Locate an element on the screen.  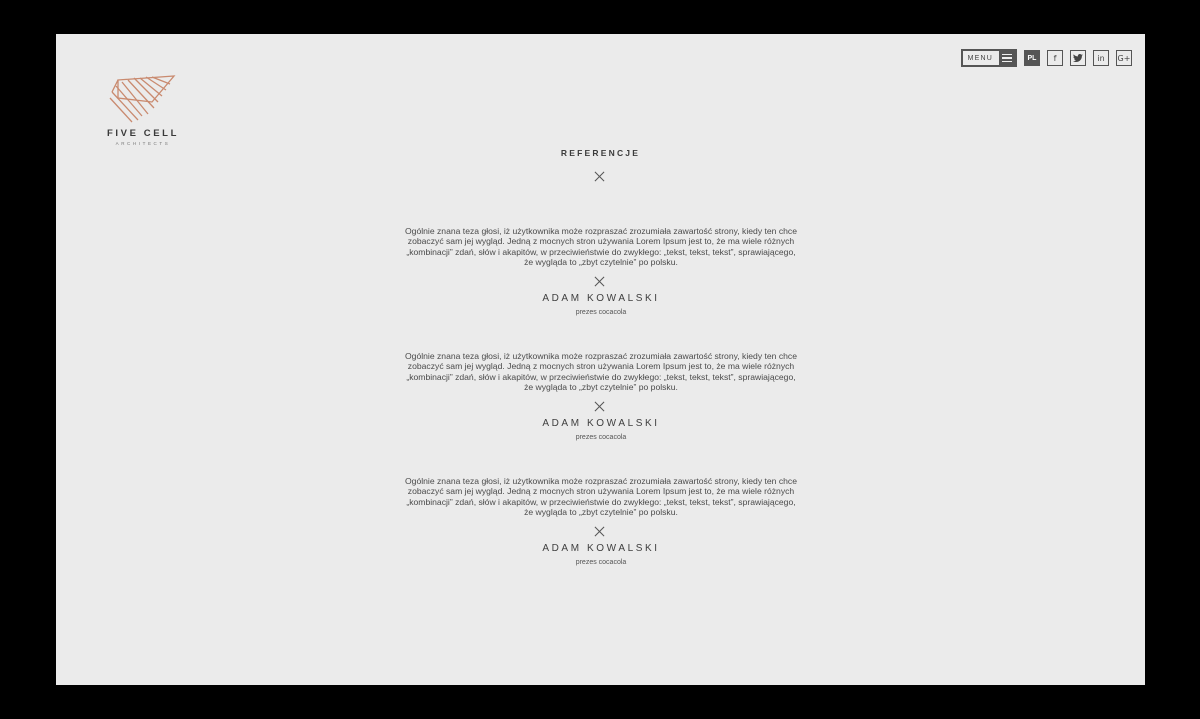
five-cell-logo-mark-icon is located at coordinates (142, 99).